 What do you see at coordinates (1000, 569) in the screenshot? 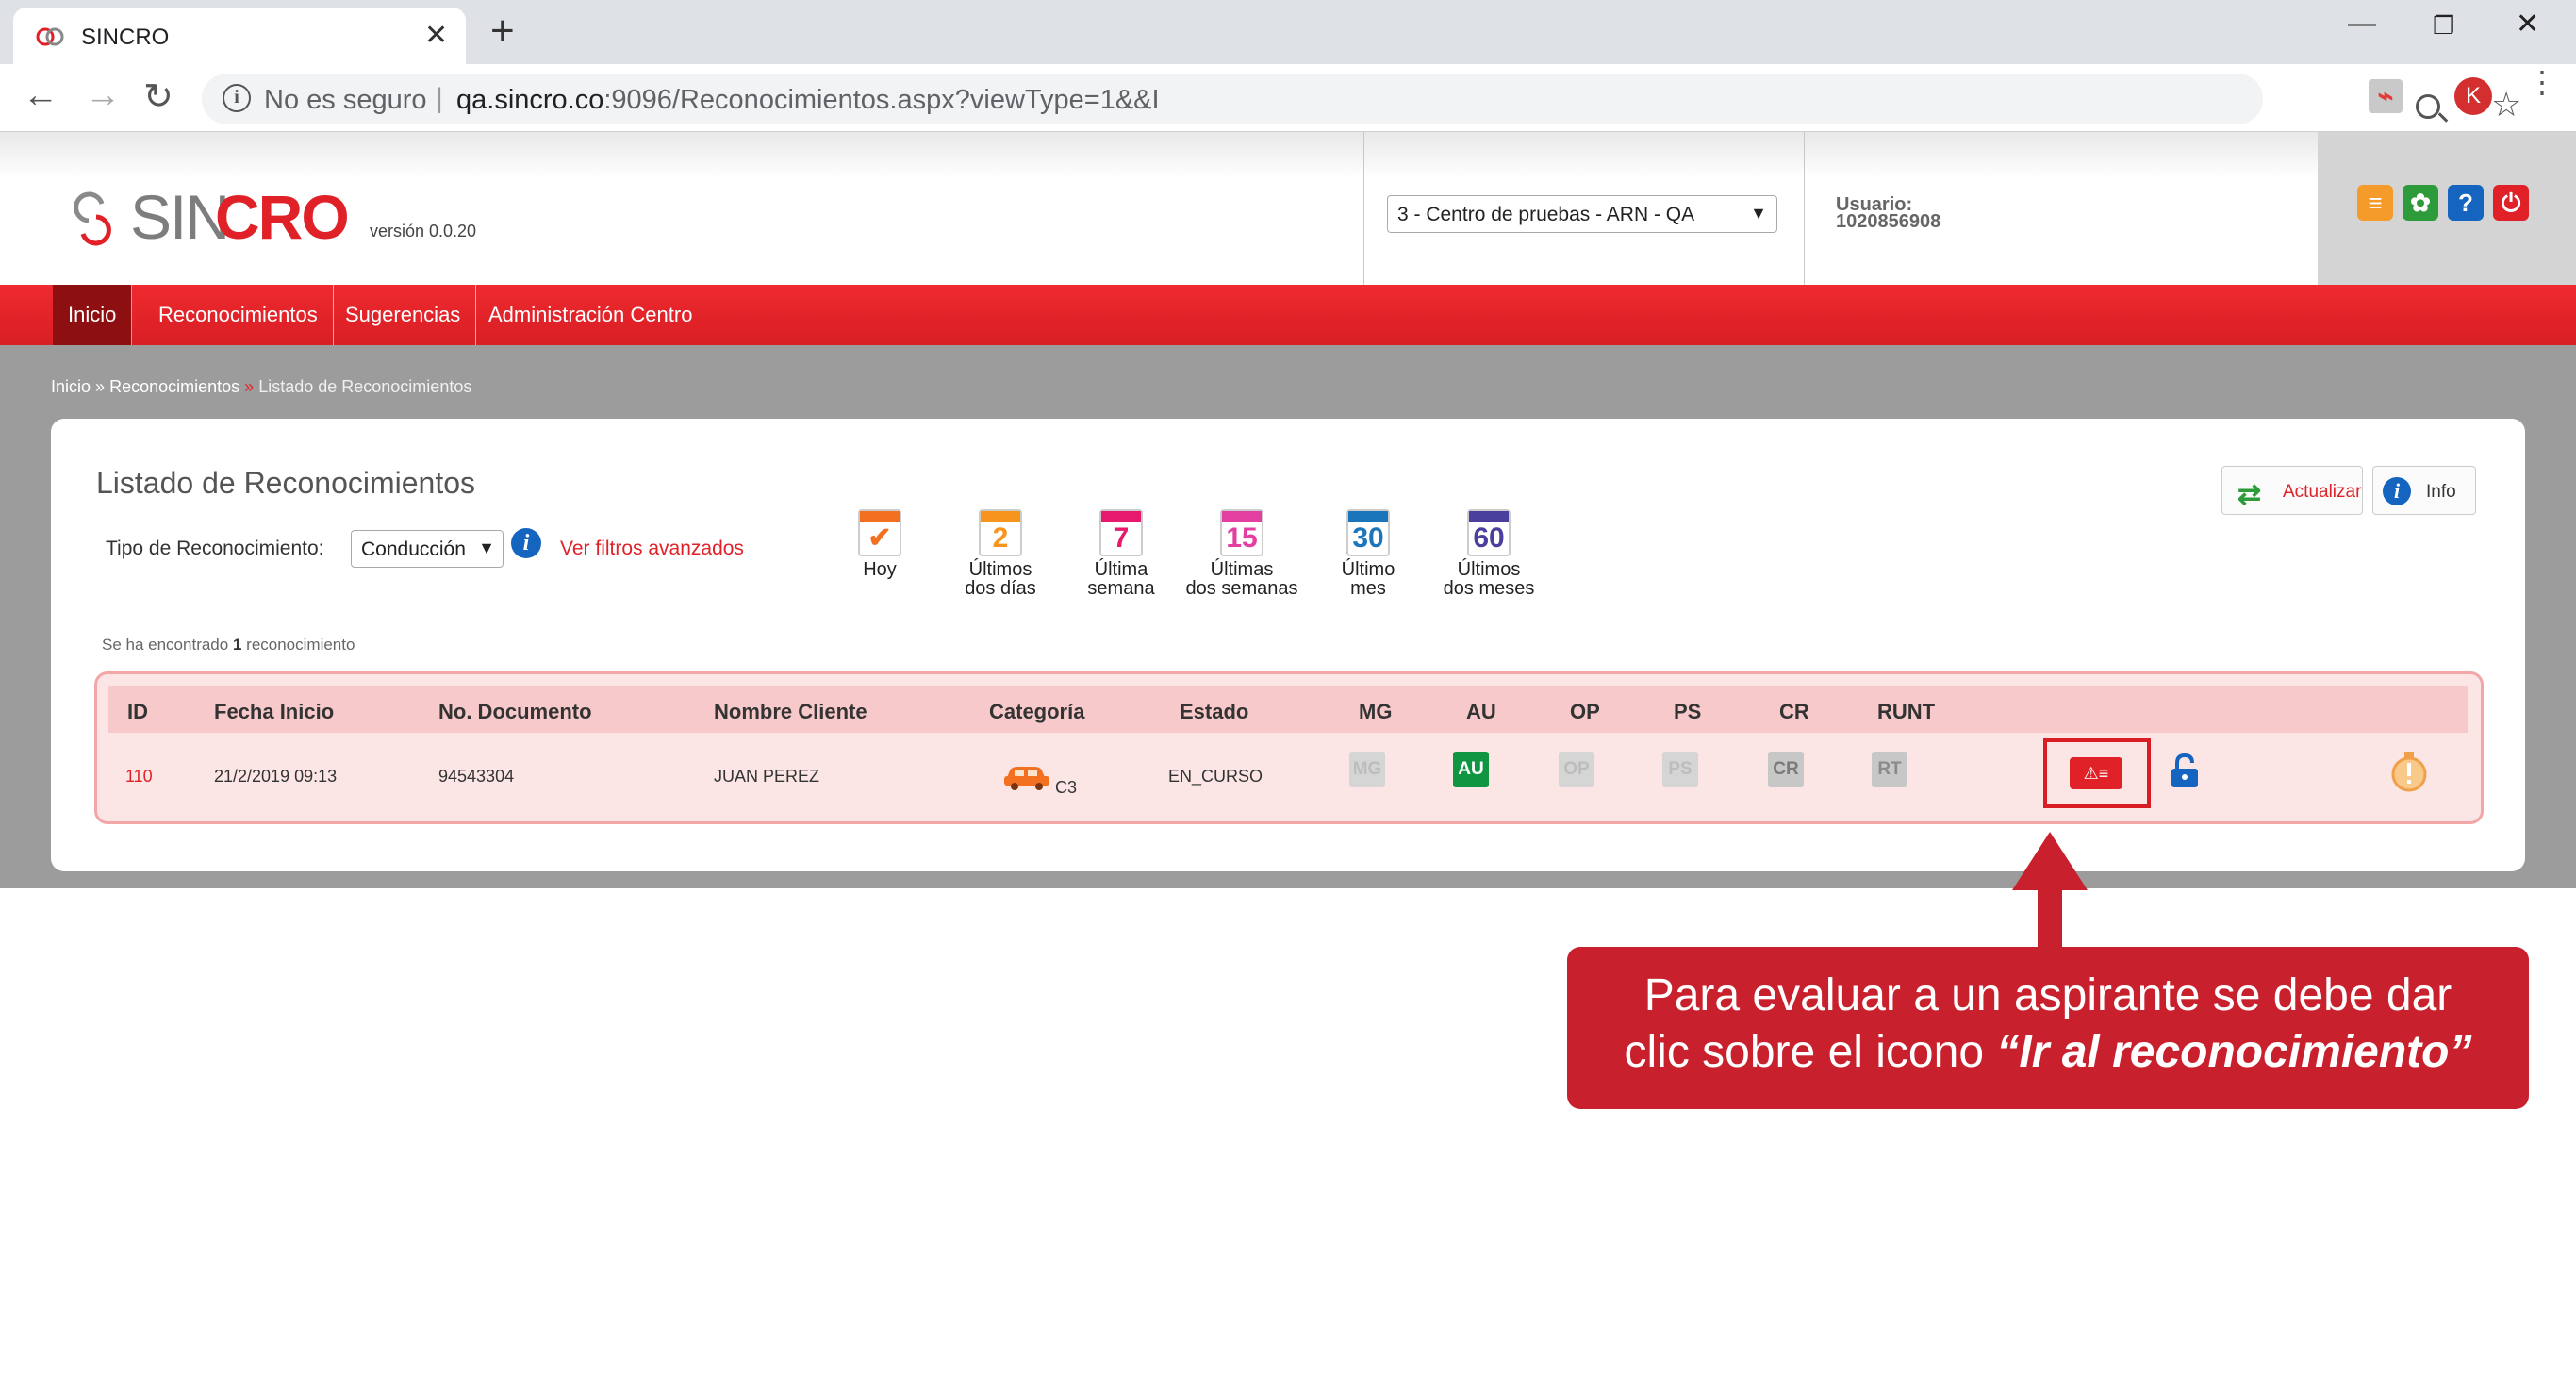
I see `date-filter-label: Últimos` at bounding box center [1000, 569].